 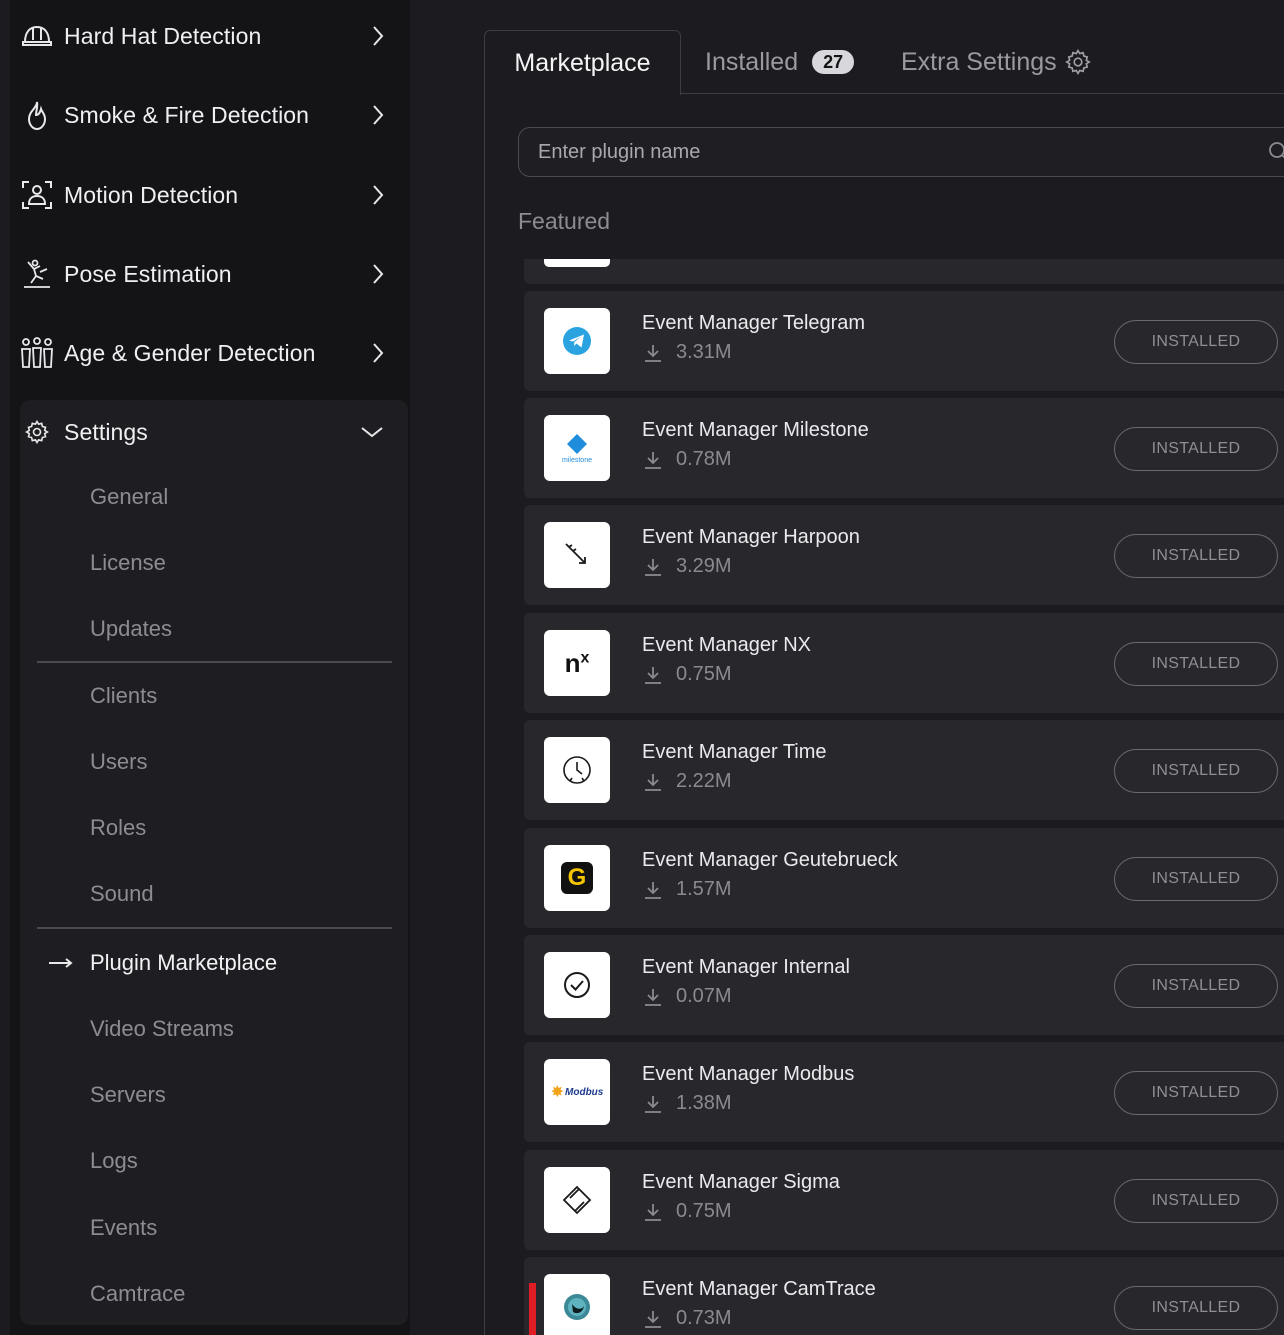 I want to click on geutebrueck-letter: G, so click(x=577, y=877).